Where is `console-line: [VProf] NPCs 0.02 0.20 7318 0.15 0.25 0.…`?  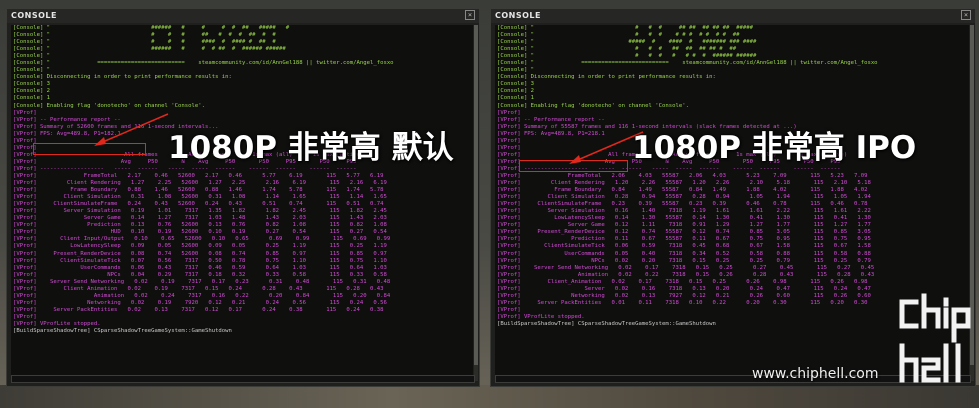
console-line: [VProf] NPCs 0.02 0.20 7318 0.15 0.25 0.… is located at coordinates (684, 260).